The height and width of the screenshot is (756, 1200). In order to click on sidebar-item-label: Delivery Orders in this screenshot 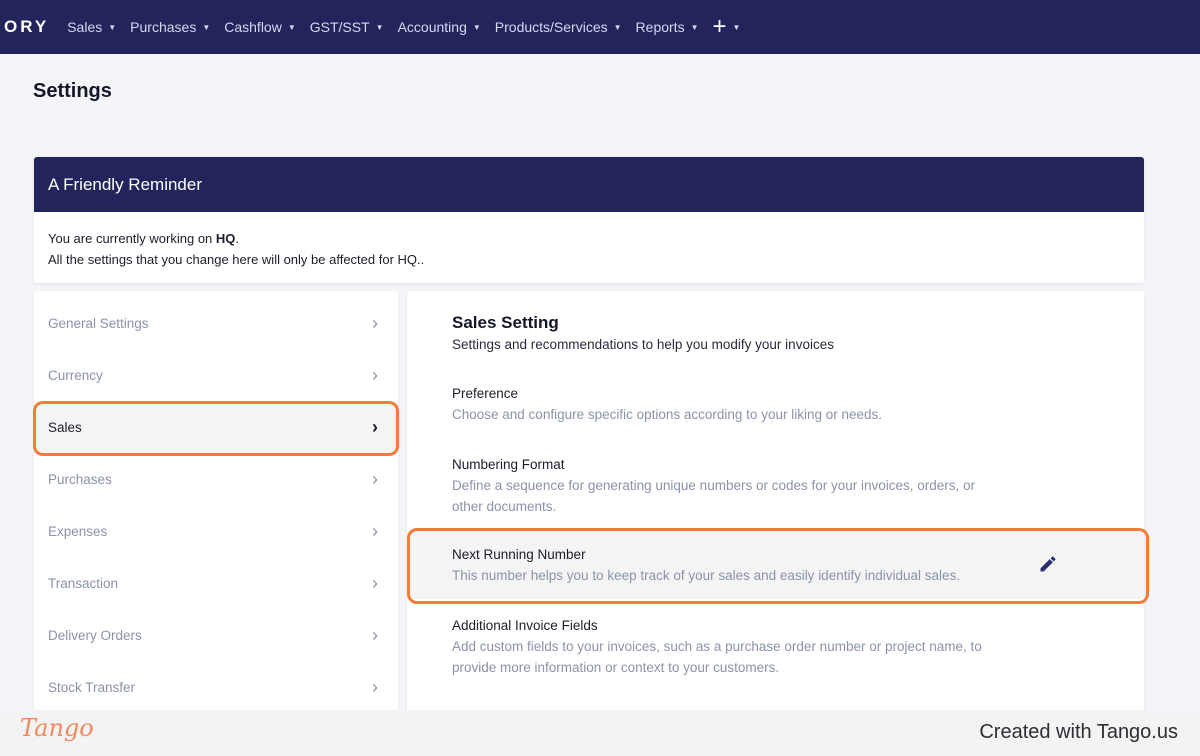, I will do `click(95, 635)`.